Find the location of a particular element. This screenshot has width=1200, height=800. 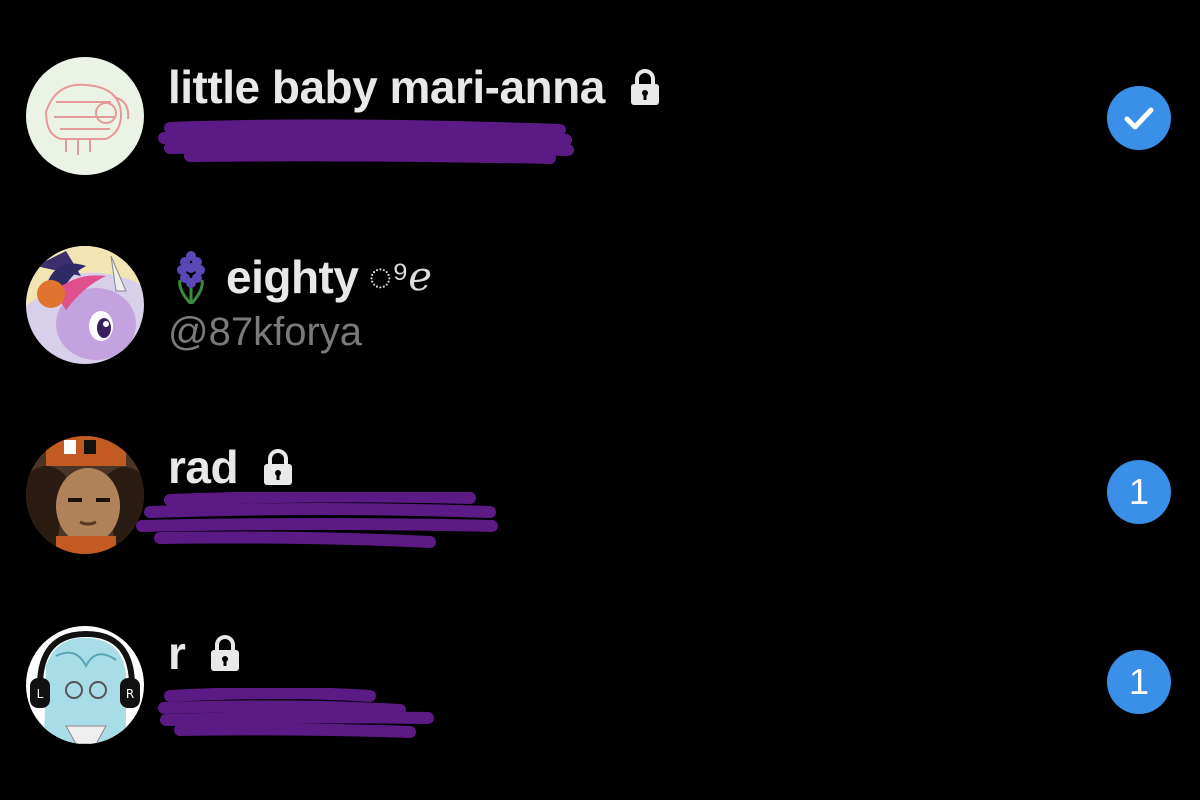

avatar: L R is located at coordinates (85, 685).